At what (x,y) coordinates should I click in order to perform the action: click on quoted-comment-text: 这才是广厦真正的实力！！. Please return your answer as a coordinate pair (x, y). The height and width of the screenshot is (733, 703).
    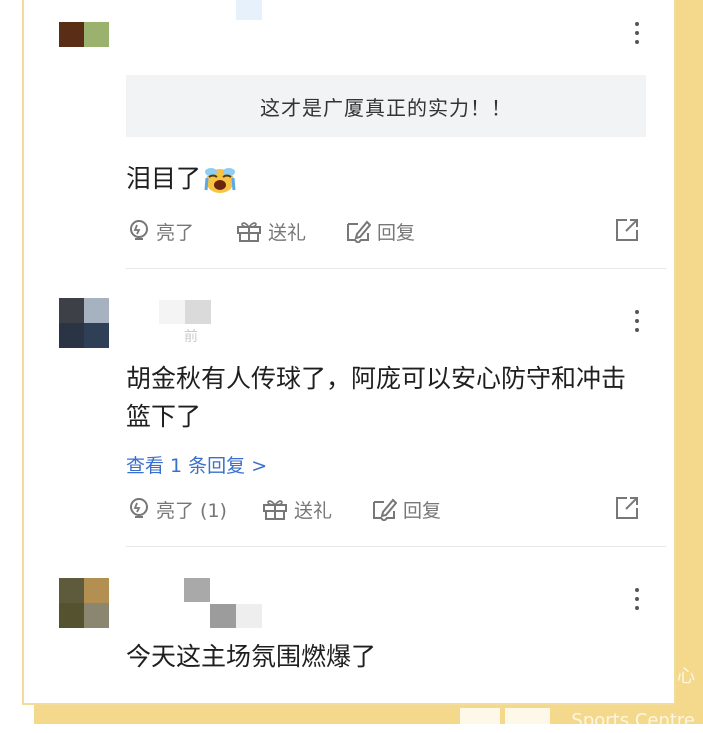
    Looking at the image, I should click on (386, 107).